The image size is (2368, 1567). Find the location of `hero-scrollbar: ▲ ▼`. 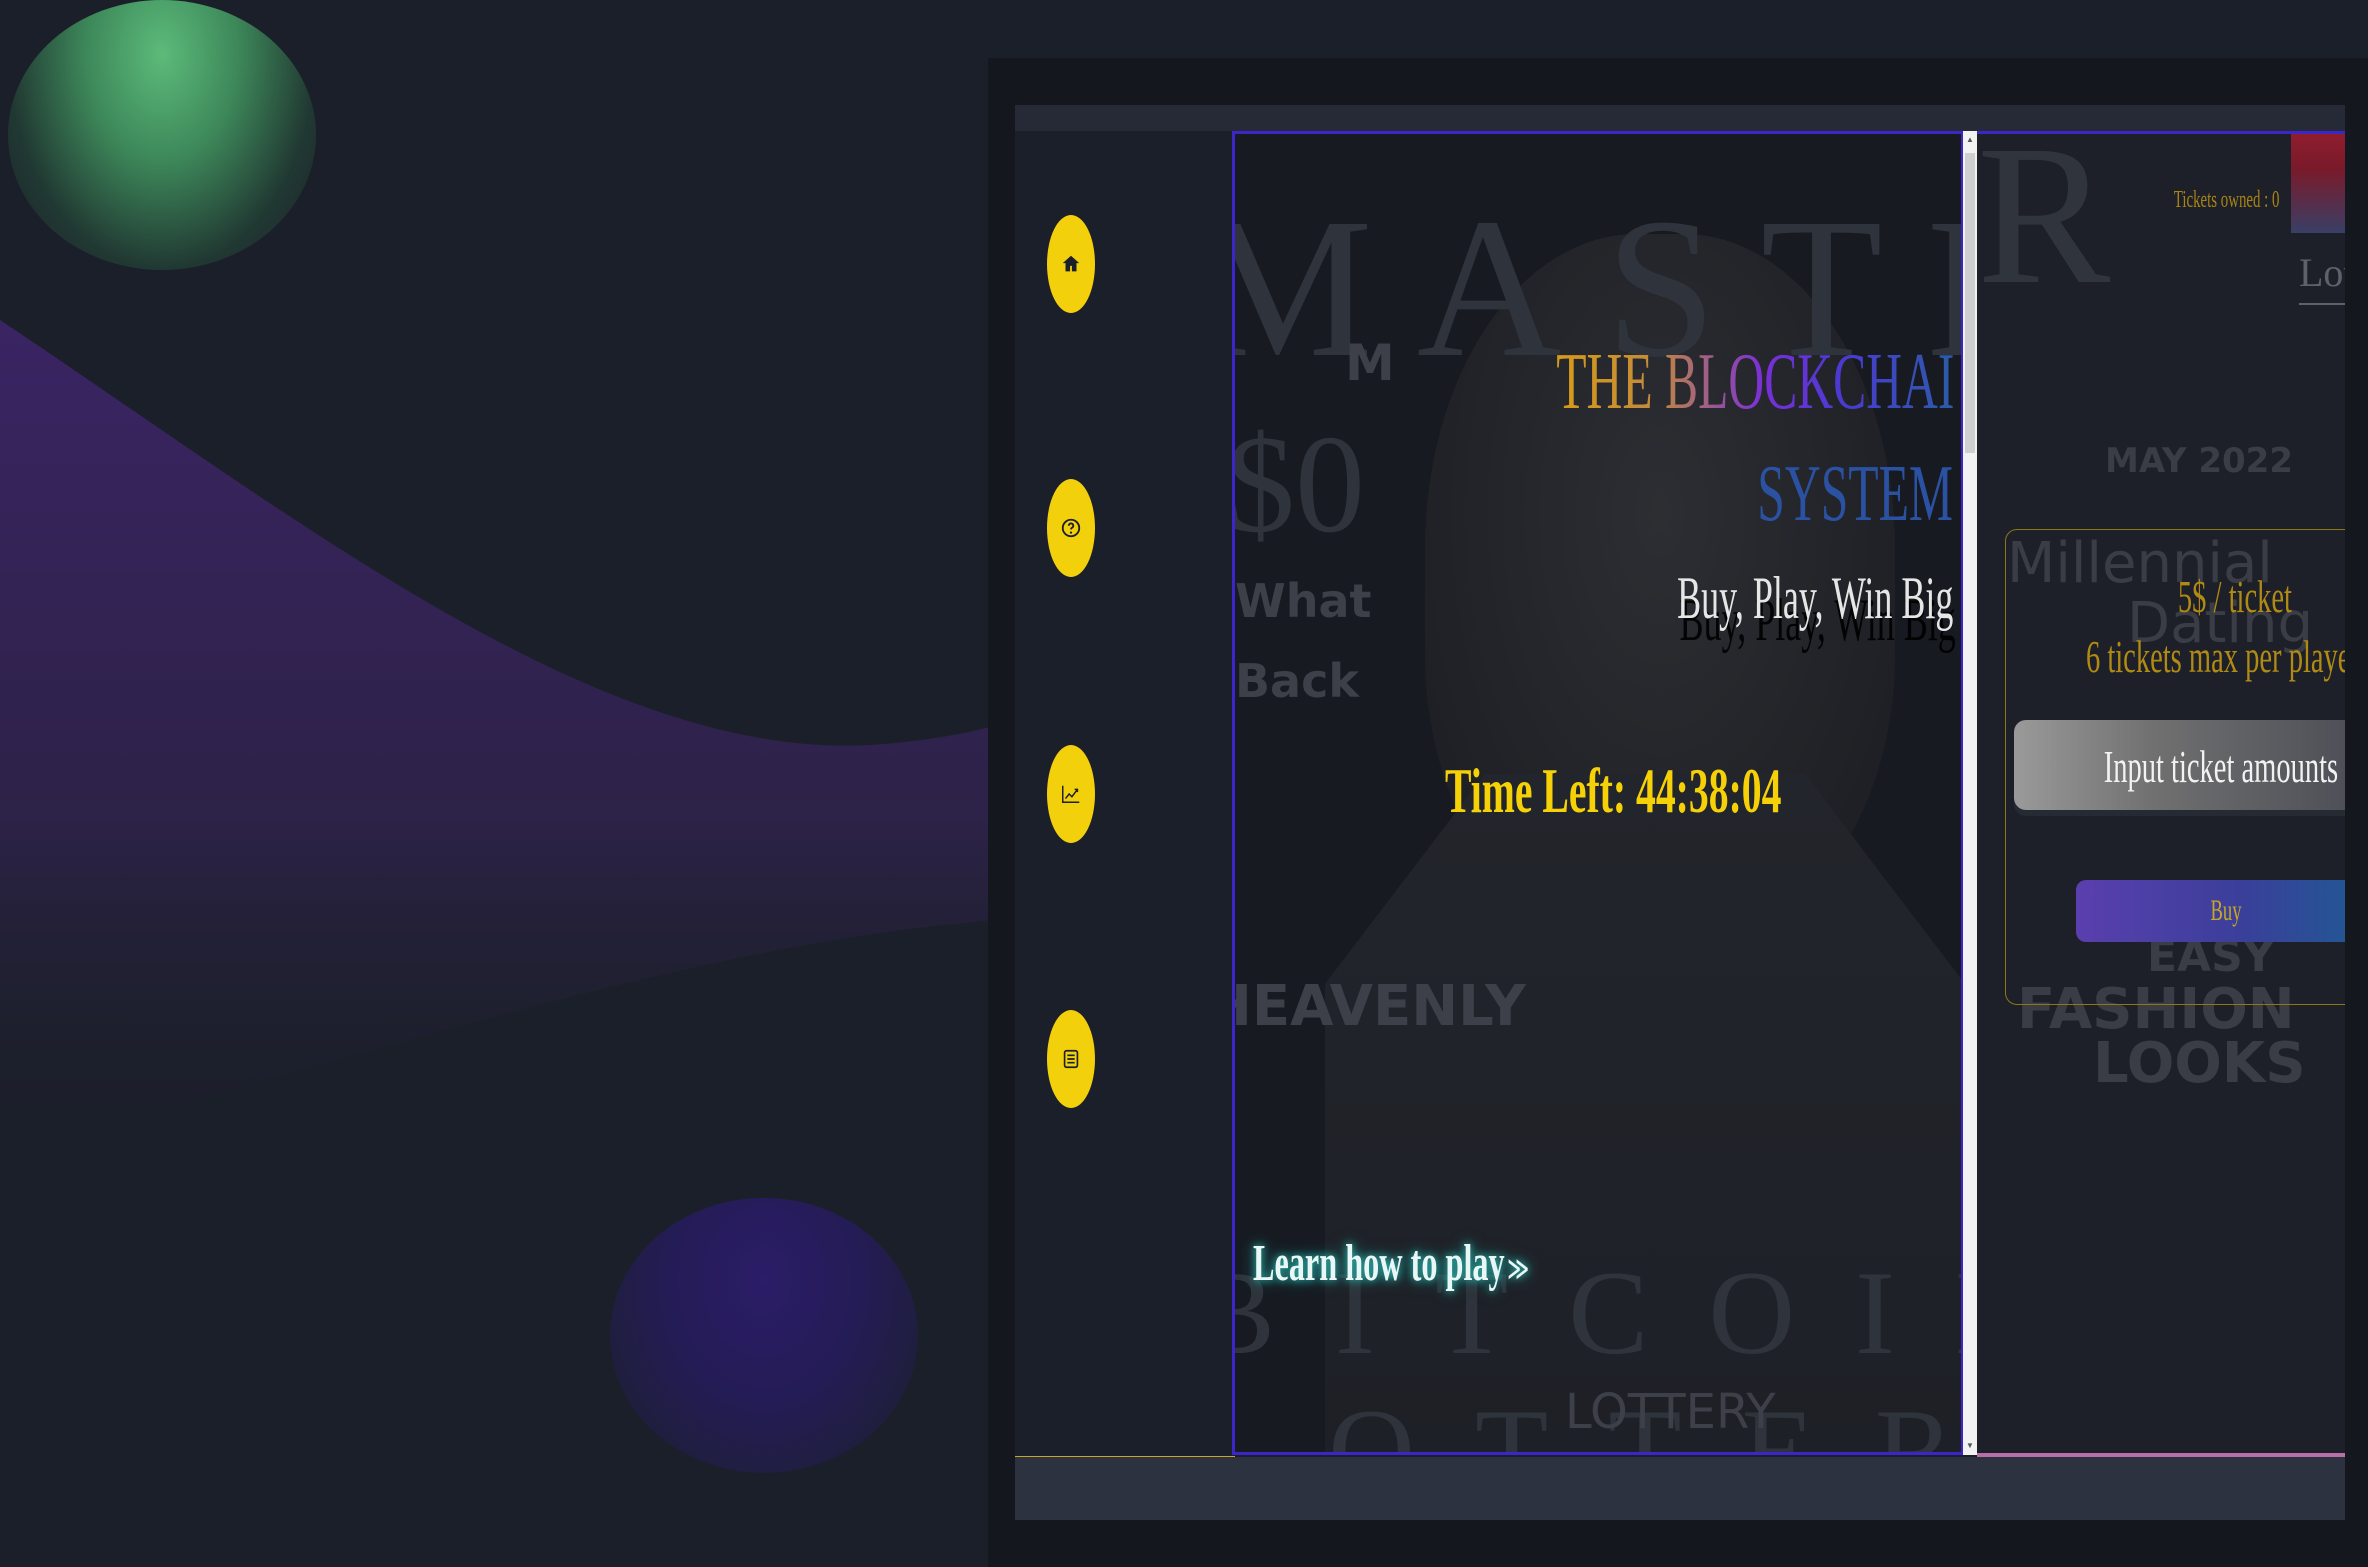

hero-scrollbar: ▲ ▼ is located at coordinates (1969, 793).